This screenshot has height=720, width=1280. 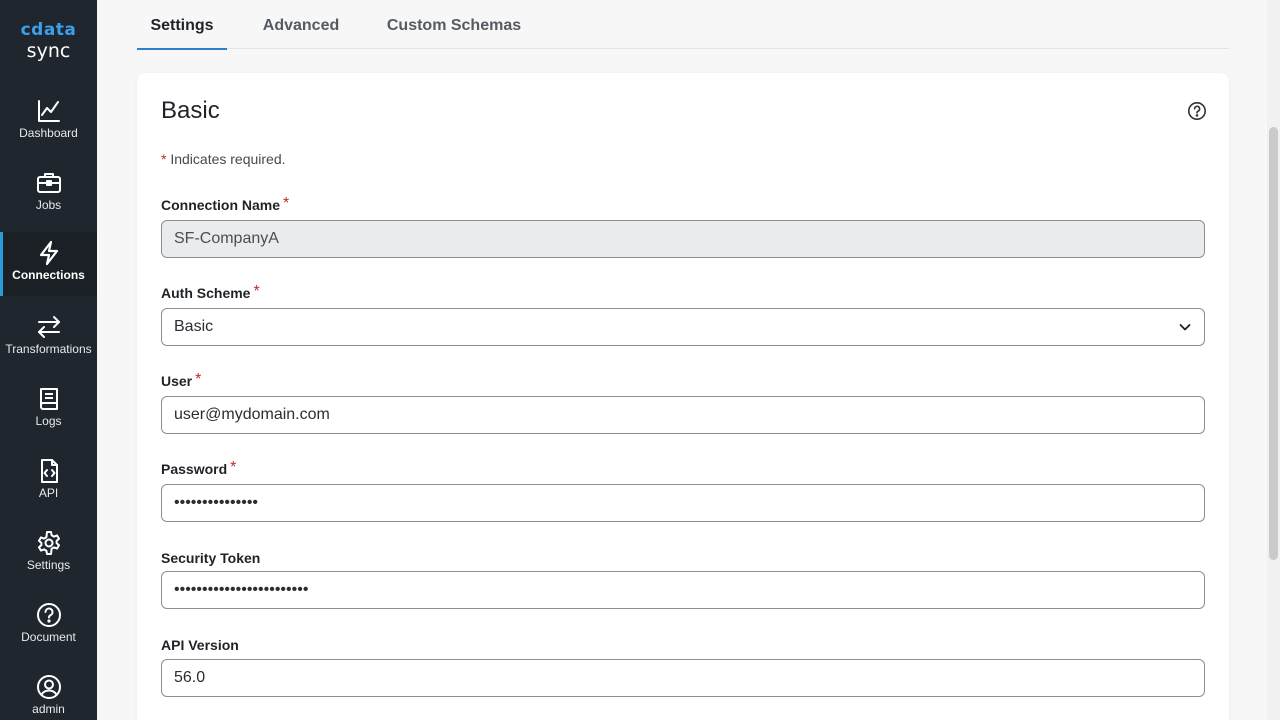 What do you see at coordinates (301, 24) in the screenshot?
I see `tab-advanced: Advanced` at bounding box center [301, 24].